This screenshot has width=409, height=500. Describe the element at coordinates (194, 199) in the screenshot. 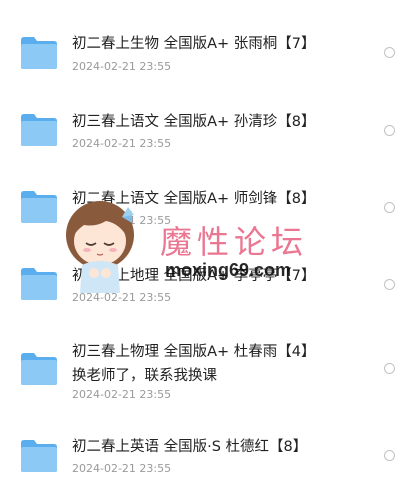

I see `file-title: 初二春上语文 全国版A+ 师剑锋【8】` at that location.